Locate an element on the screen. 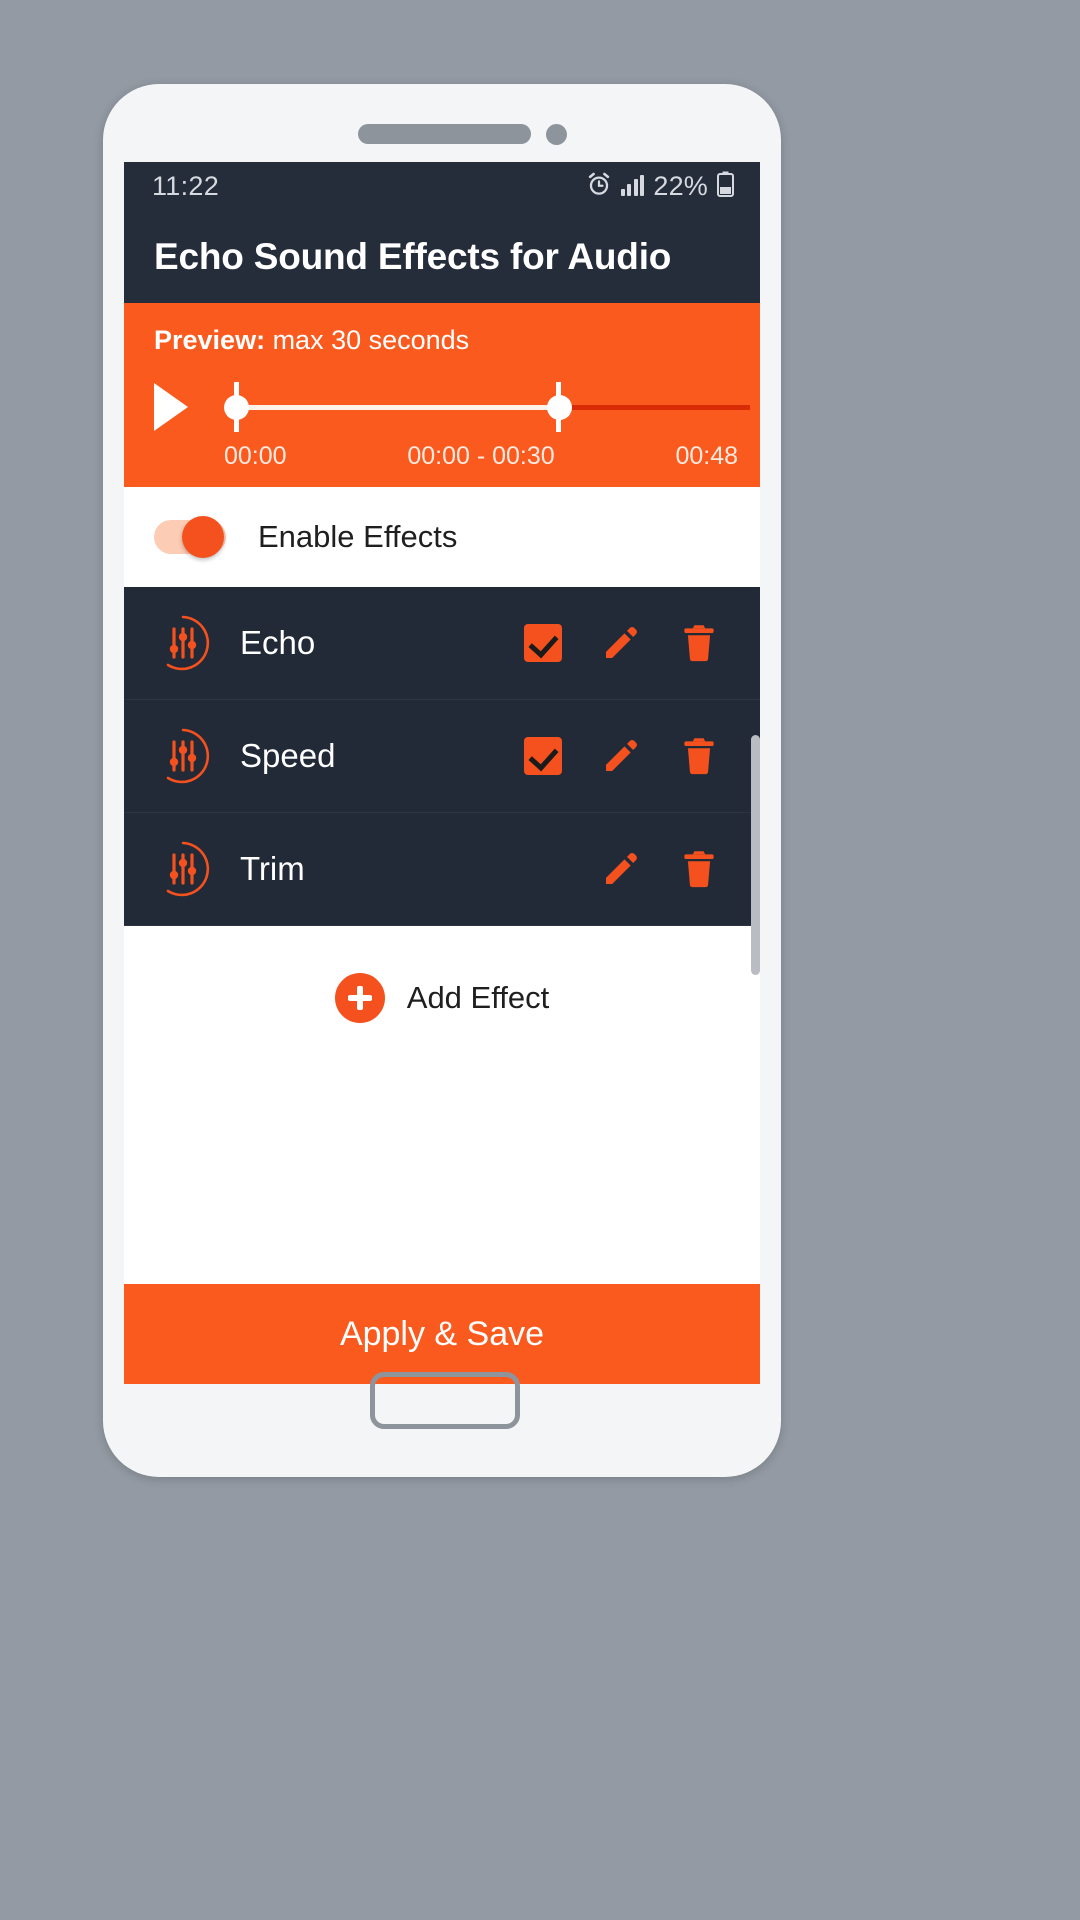  slider-track-selected is located at coordinates (390, 407).